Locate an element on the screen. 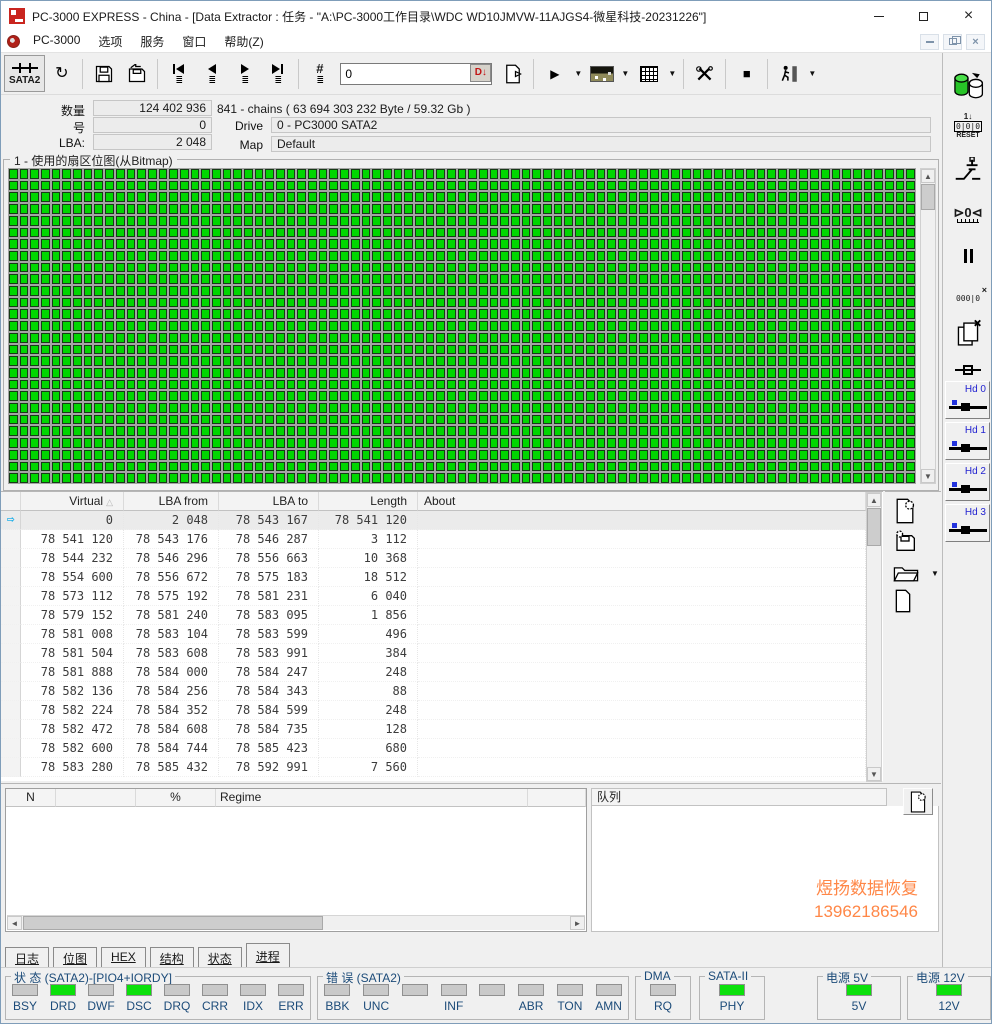 This screenshot has height=1024, width=992. start-dropdown: ▼ is located at coordinates (578, 73).